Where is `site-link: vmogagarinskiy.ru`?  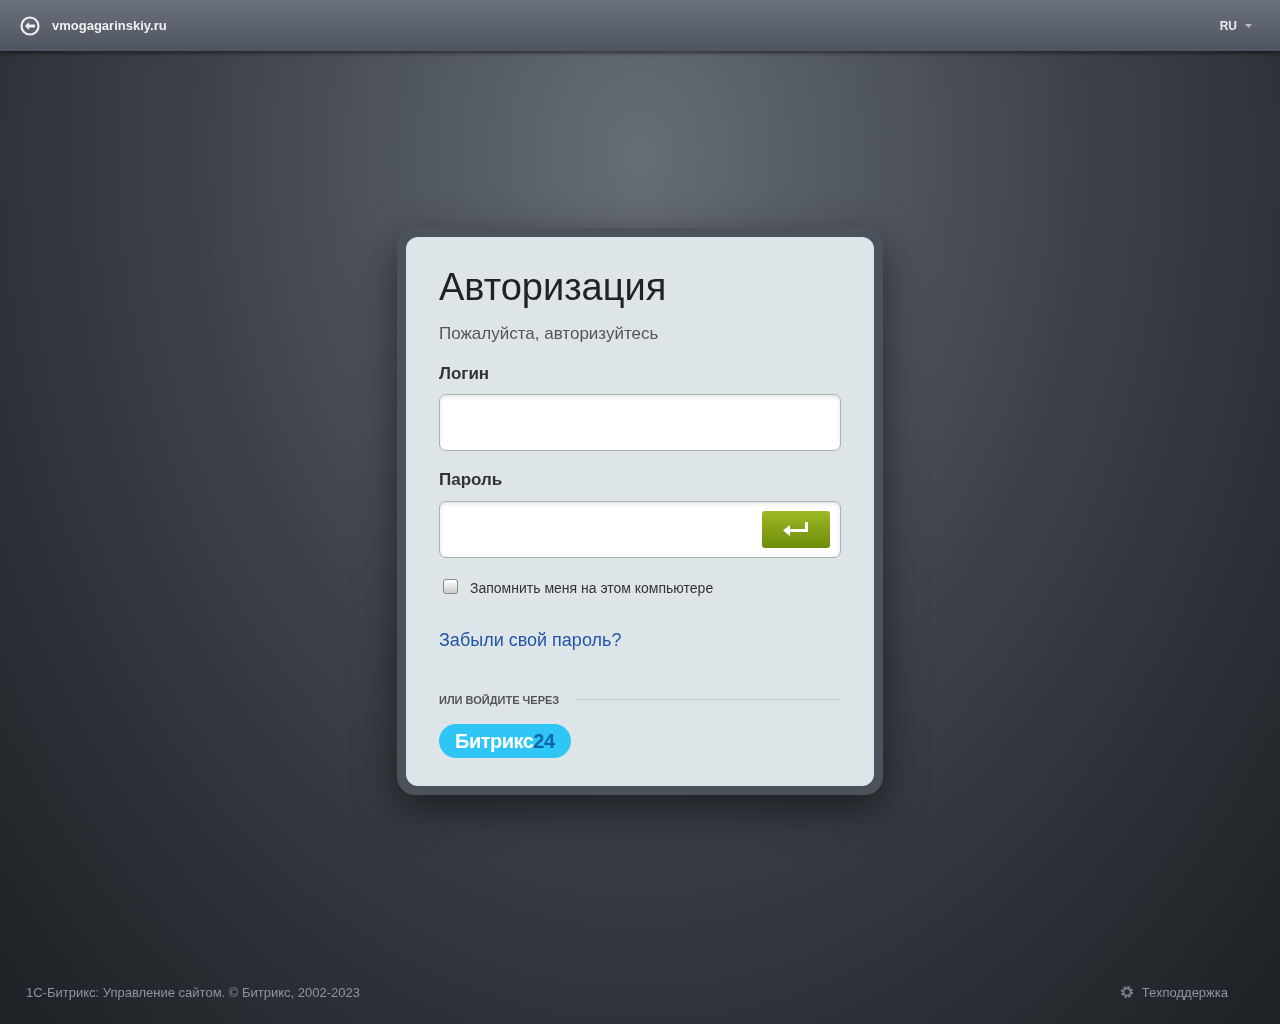 site-link: vmogagarinskiy.ru is located at coordinates (109, 25).